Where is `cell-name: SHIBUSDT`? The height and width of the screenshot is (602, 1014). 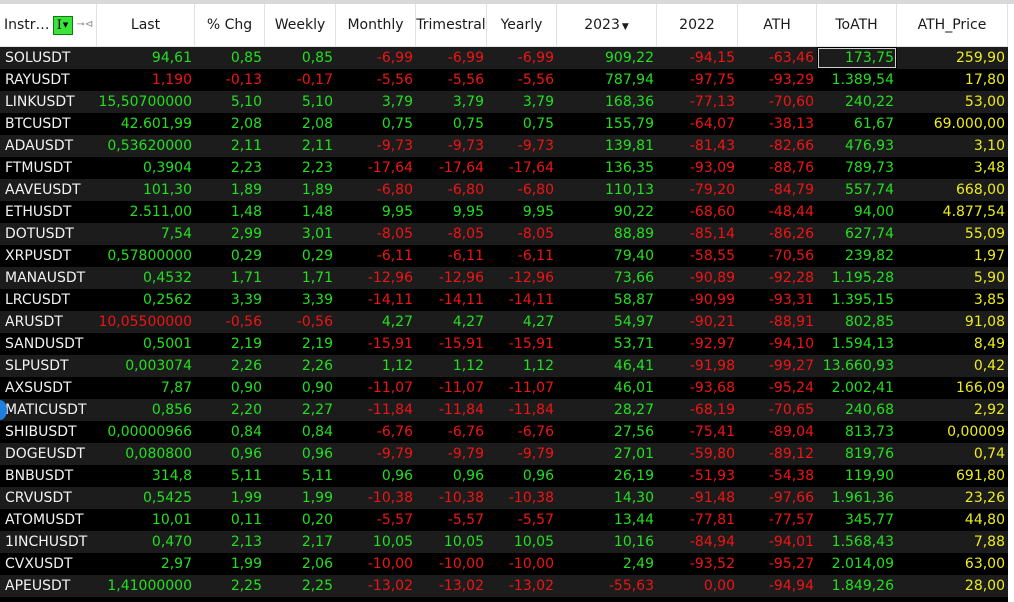 cell-name: SHIBUSDT is located at coordinates (48, 432).